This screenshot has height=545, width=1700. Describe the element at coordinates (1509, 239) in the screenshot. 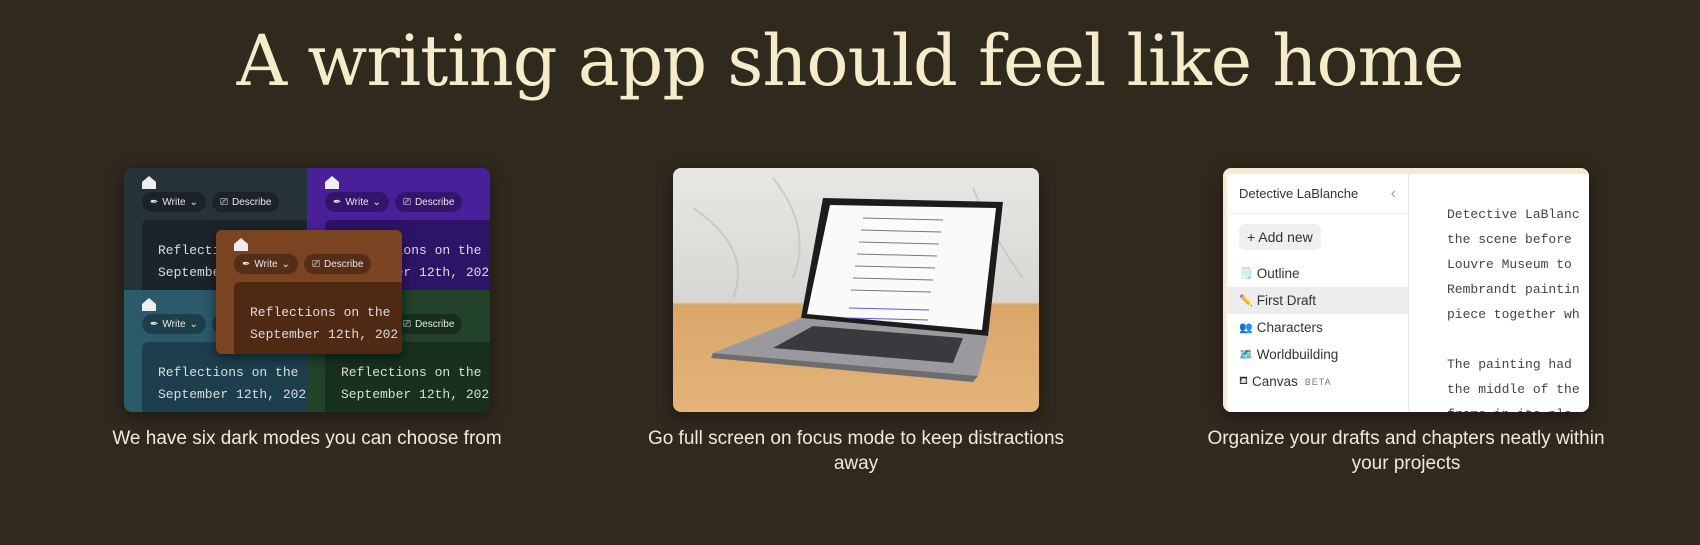

I see `doc-line: the scene before` at that location.